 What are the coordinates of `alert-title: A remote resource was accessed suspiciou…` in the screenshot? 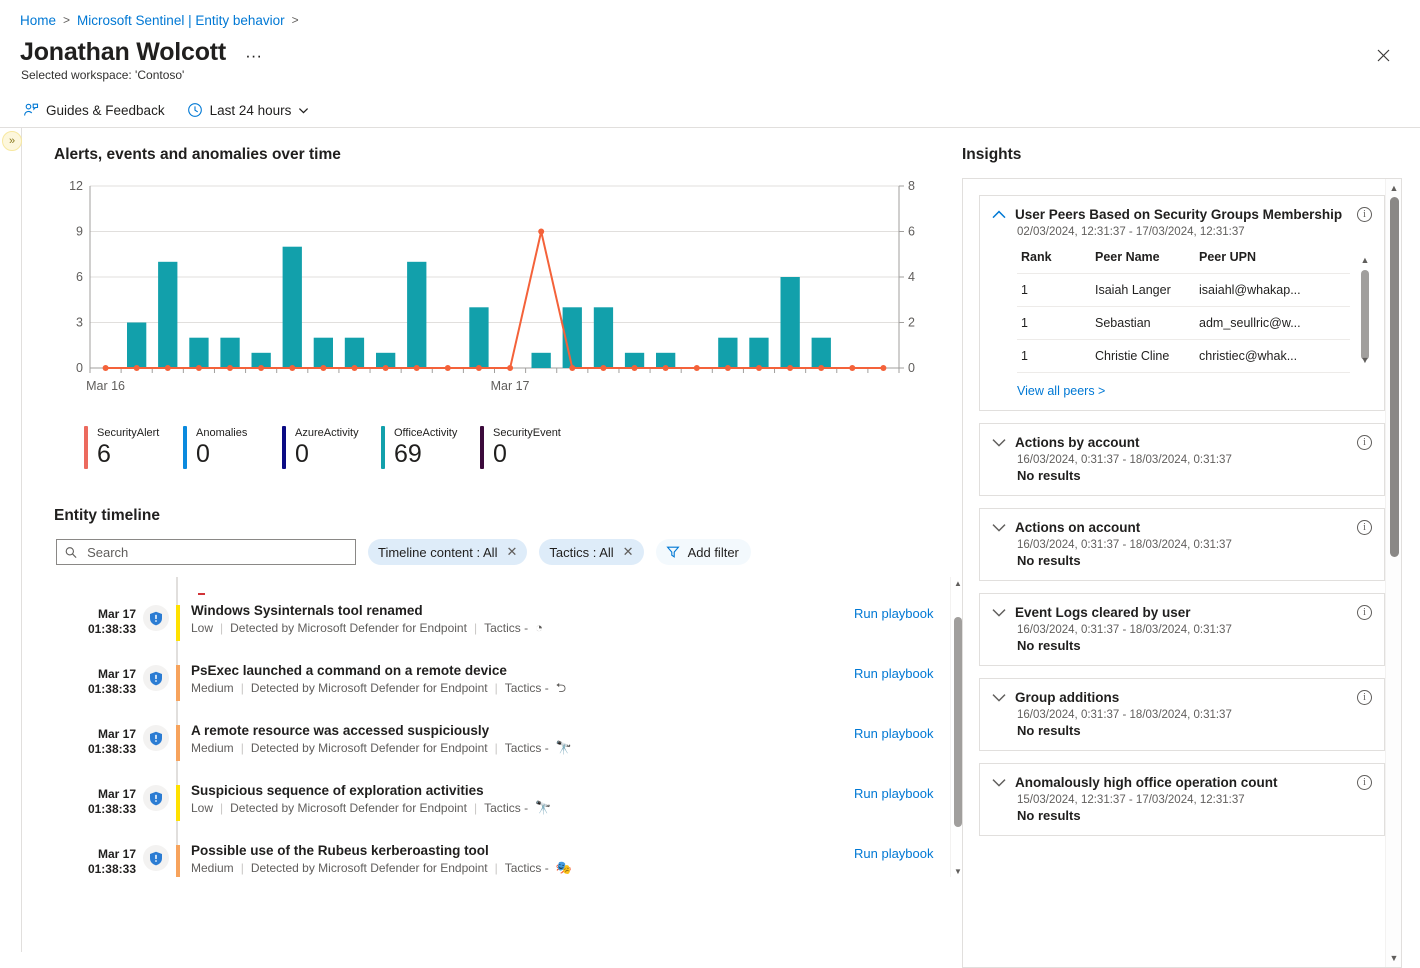 It's located at (522, 730).